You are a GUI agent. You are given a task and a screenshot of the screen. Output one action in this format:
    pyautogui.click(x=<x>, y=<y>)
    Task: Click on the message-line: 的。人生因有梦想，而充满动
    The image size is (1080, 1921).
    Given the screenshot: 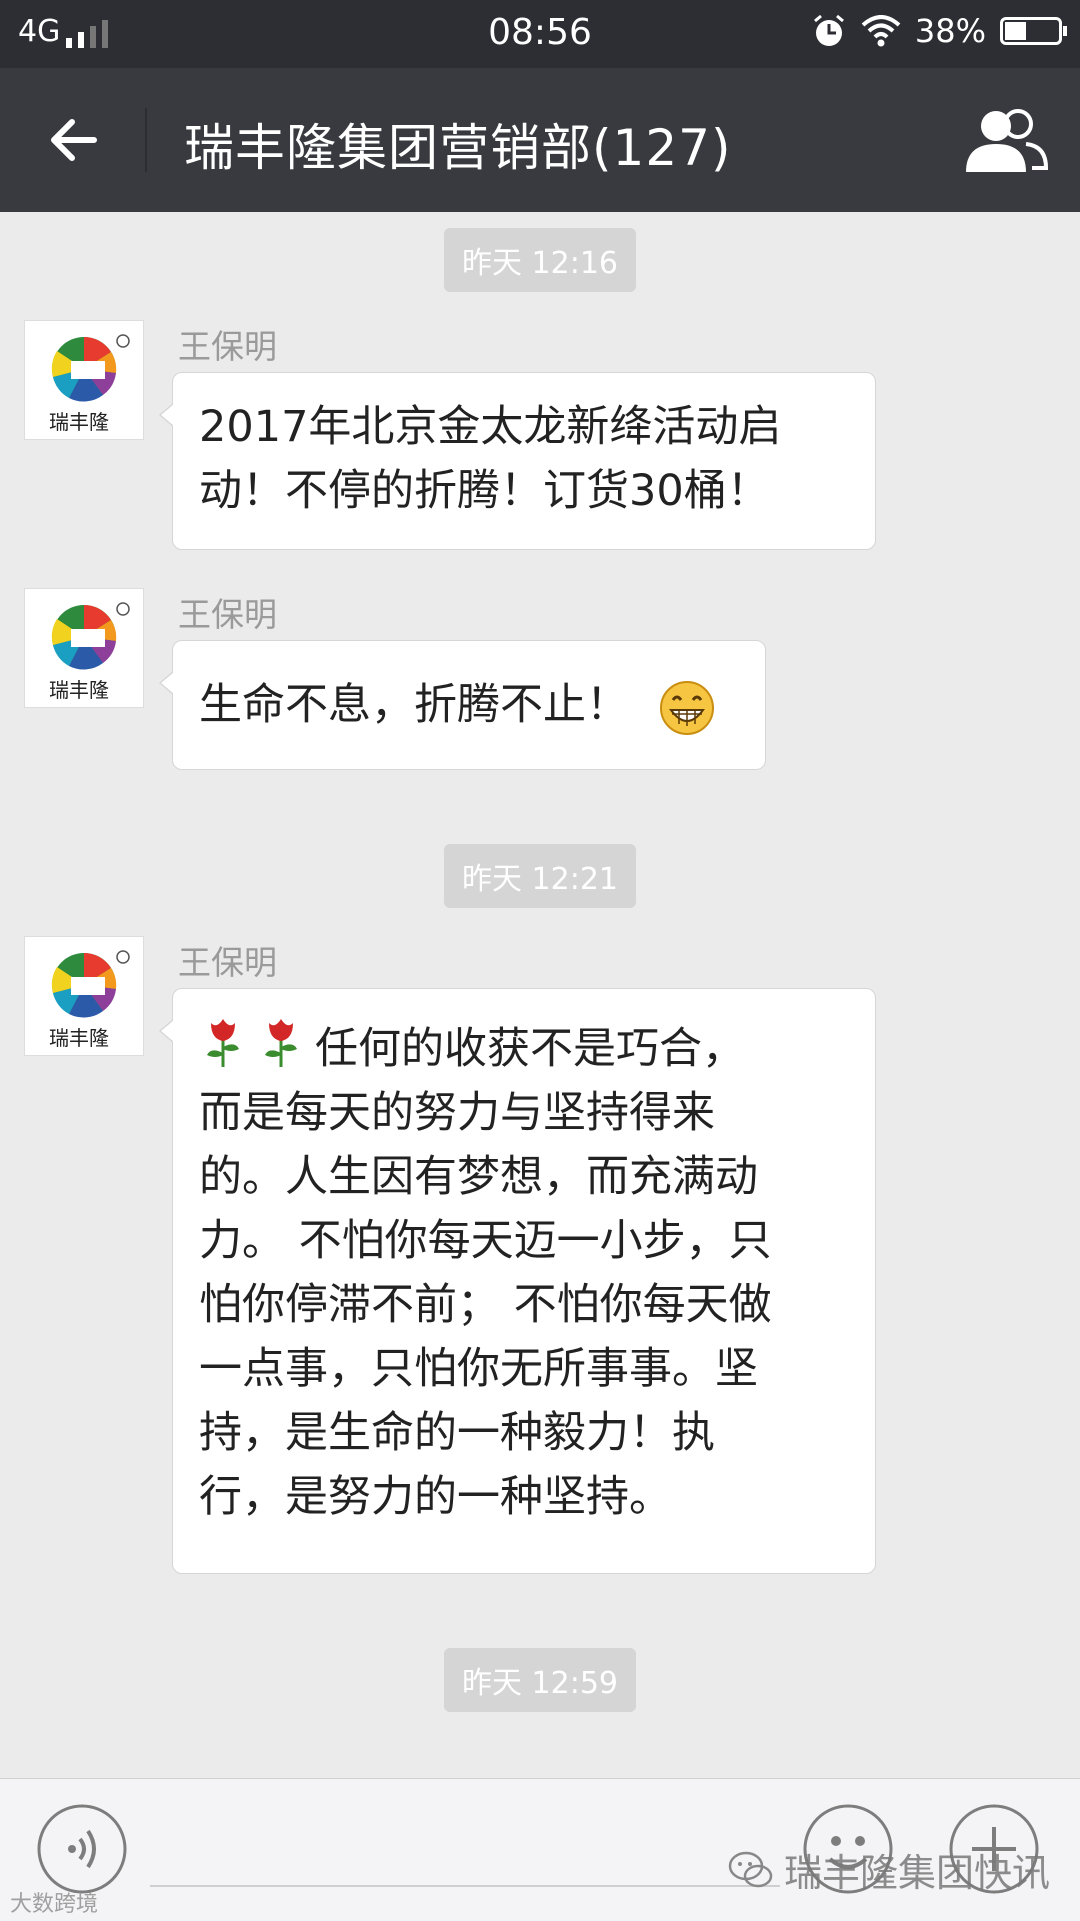 What is the action you would take?
    pyautogui.click(x=478, y=1177)
    